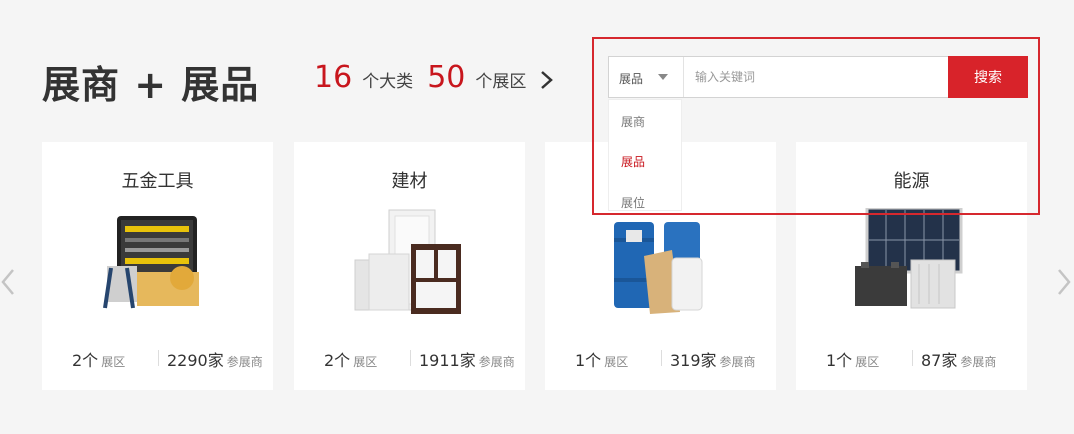  I want to click on category-card-building-materials: 建材 2个 展区 1911家 参展商, so click(409, 266).